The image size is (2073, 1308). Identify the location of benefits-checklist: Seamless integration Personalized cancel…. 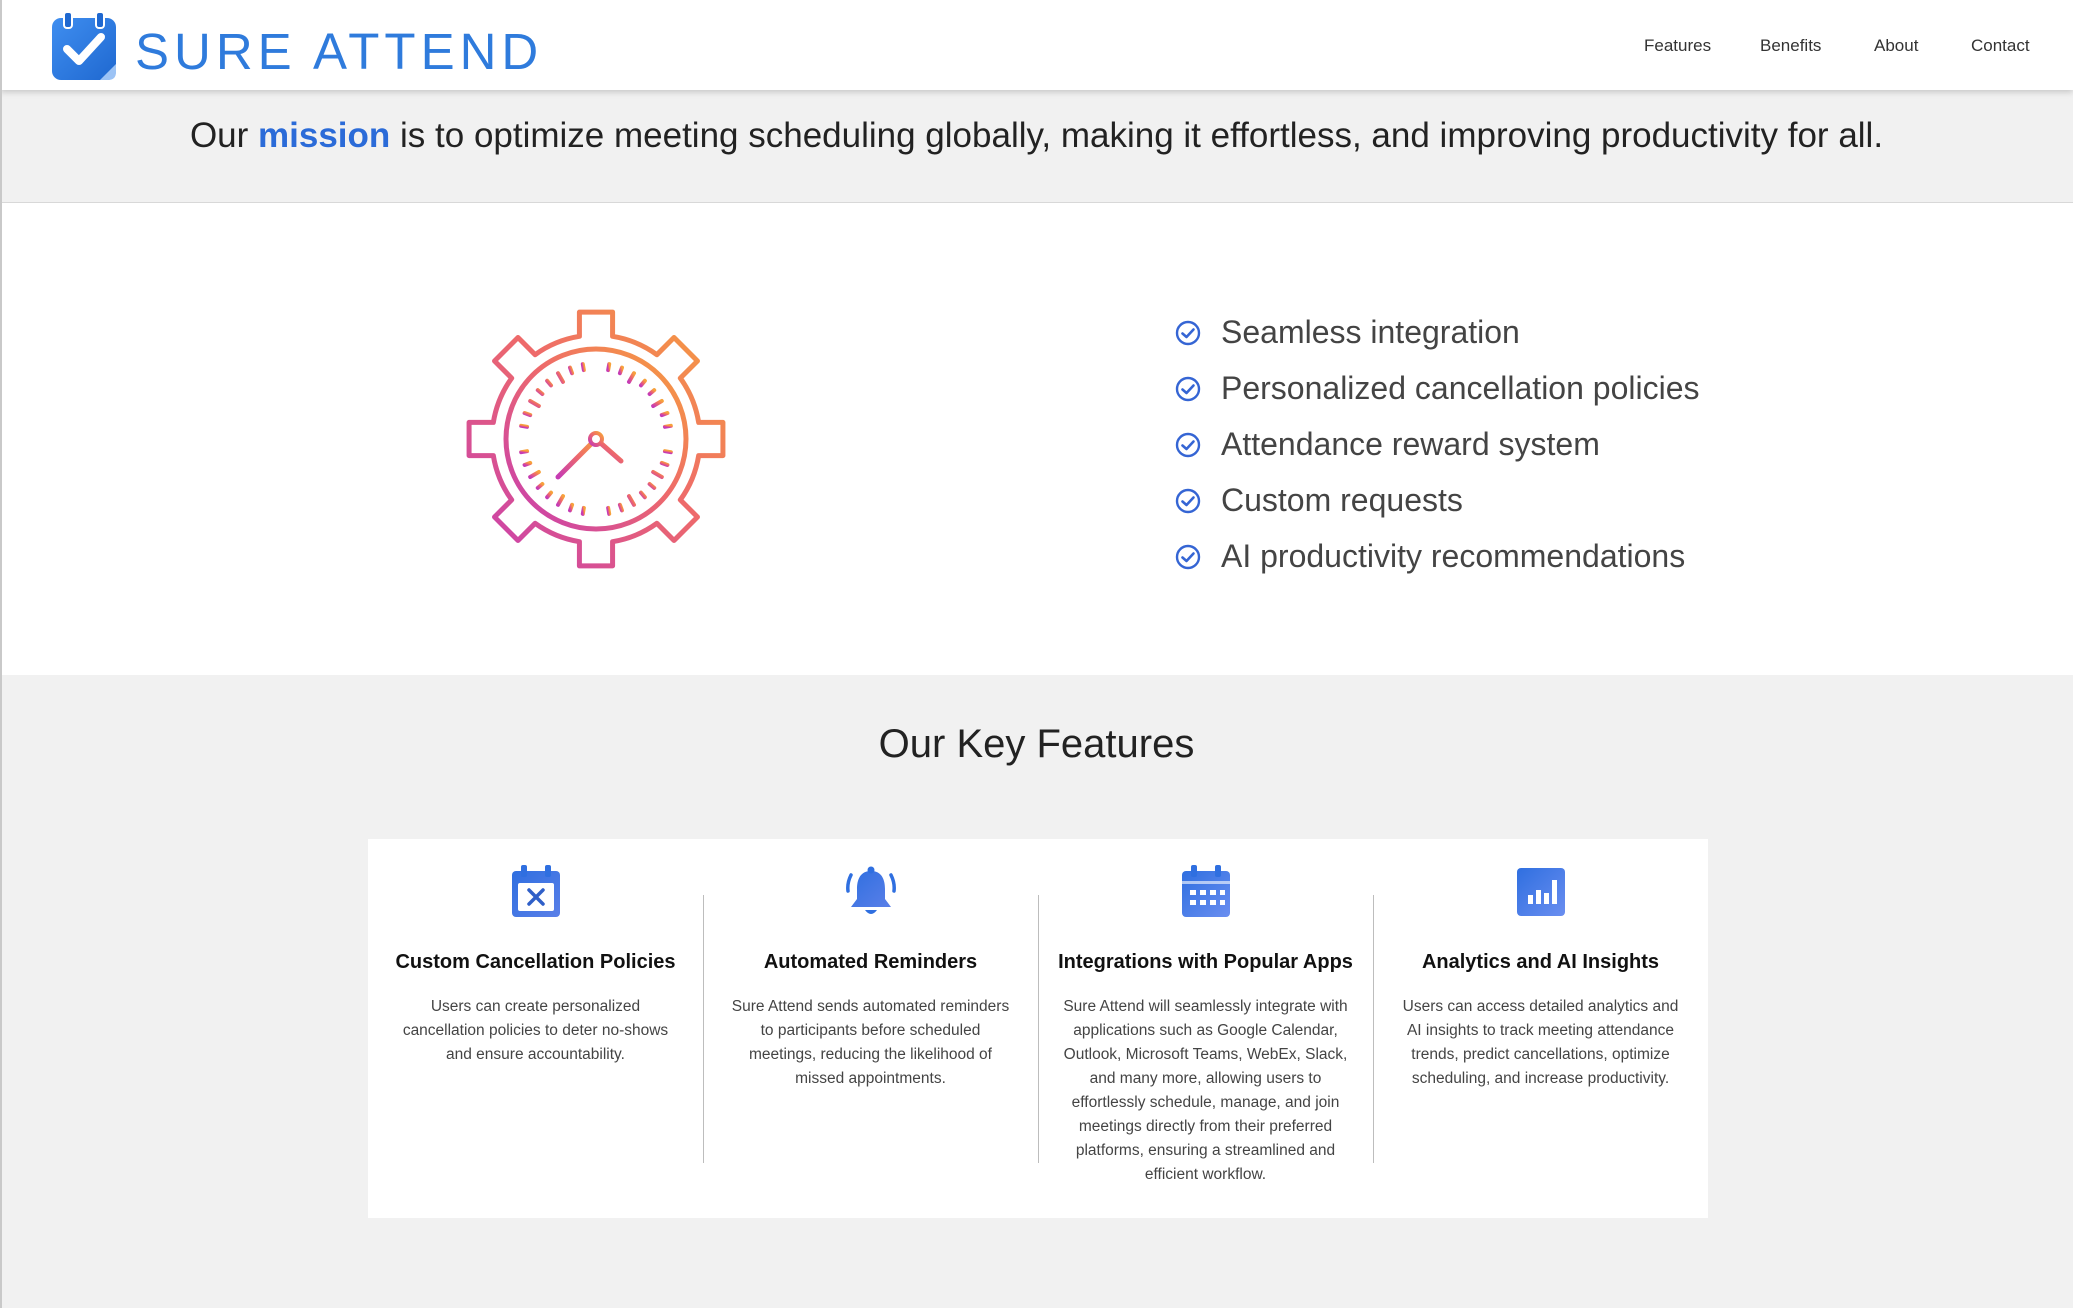
(1437, 444).